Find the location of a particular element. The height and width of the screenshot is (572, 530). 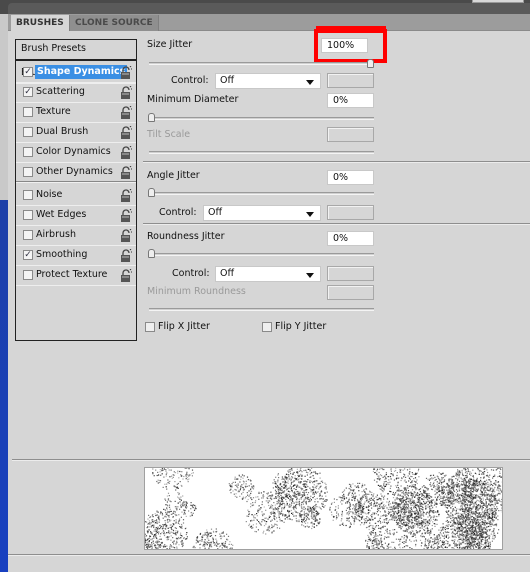

size-jitter-label: Size Jitter is located at coordinates (170, 44).